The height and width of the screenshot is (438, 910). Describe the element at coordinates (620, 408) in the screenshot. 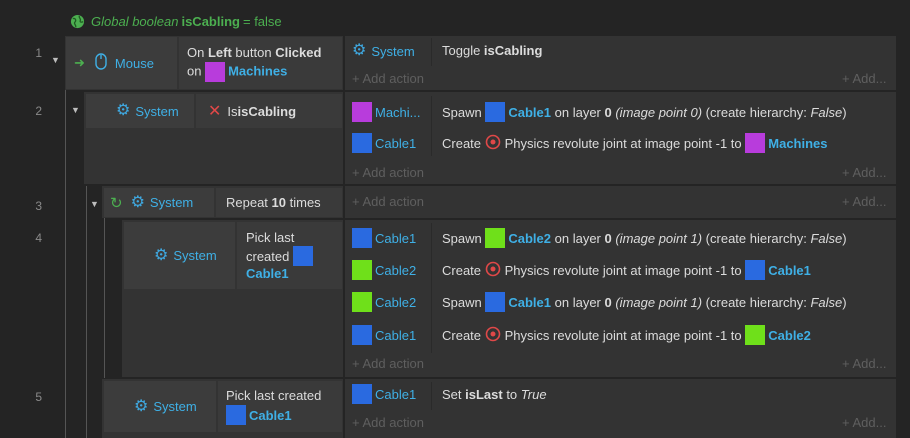

I see `event-5-actions` at that location.